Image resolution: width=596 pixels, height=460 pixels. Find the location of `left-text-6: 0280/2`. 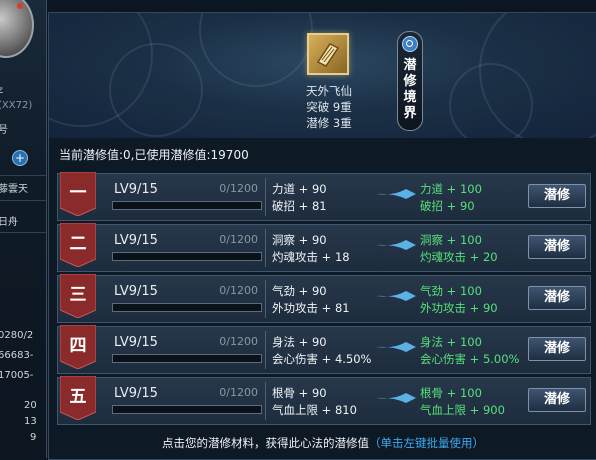

left-text-6: 0280/2 is located at coordinates (17, 335).